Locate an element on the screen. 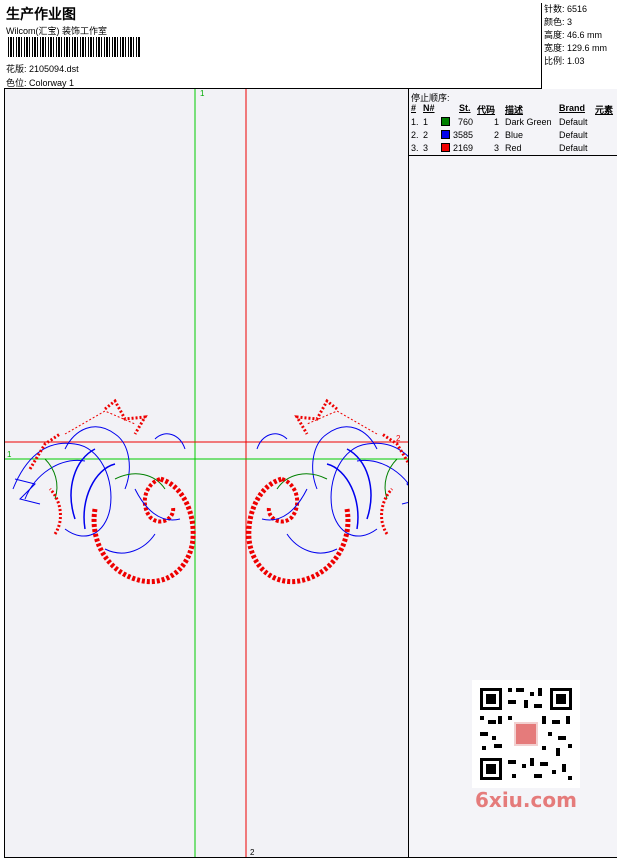  colorway-row: 色位: Colorway 1 is located at coordinates (40, 82).